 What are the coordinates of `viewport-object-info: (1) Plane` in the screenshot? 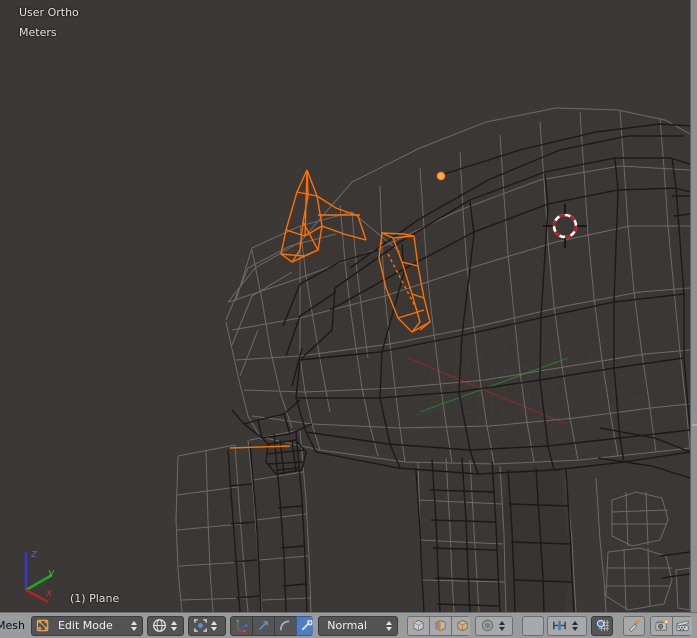 It's located at (95, 598).